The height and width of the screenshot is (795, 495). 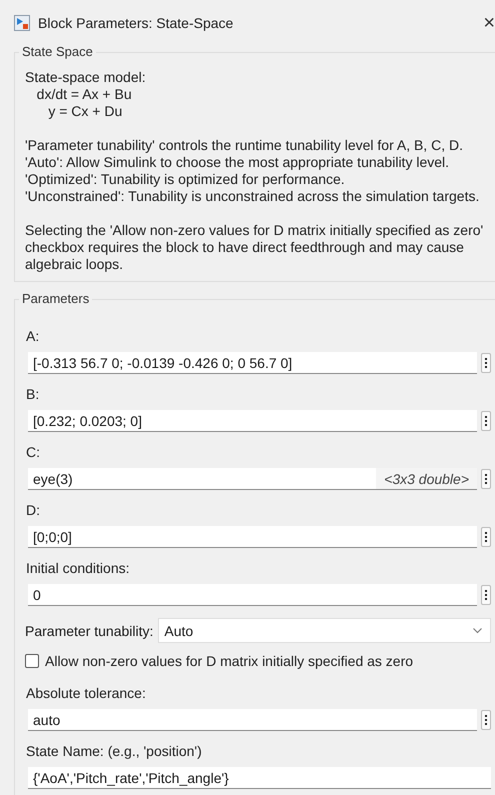 I want to click on input-field: [0;0;0], so click(x=252, y=537).